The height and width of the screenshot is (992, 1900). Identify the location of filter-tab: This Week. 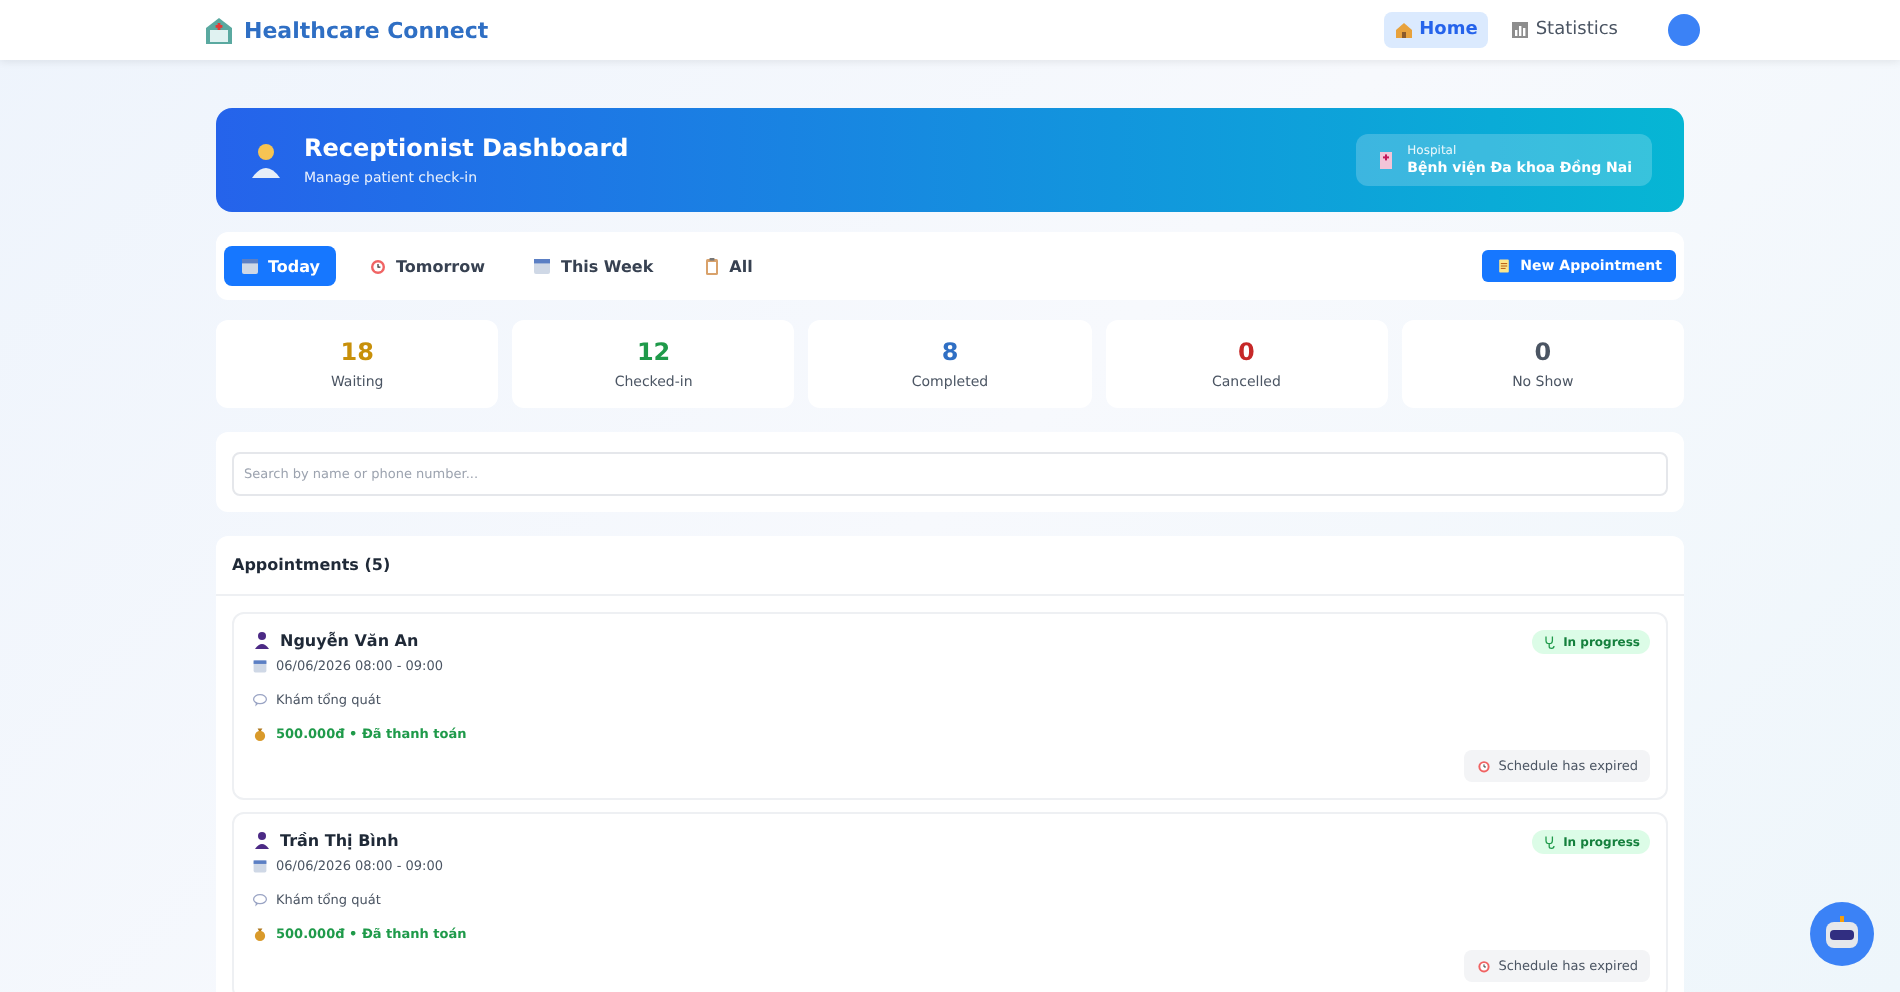
(593, 266).